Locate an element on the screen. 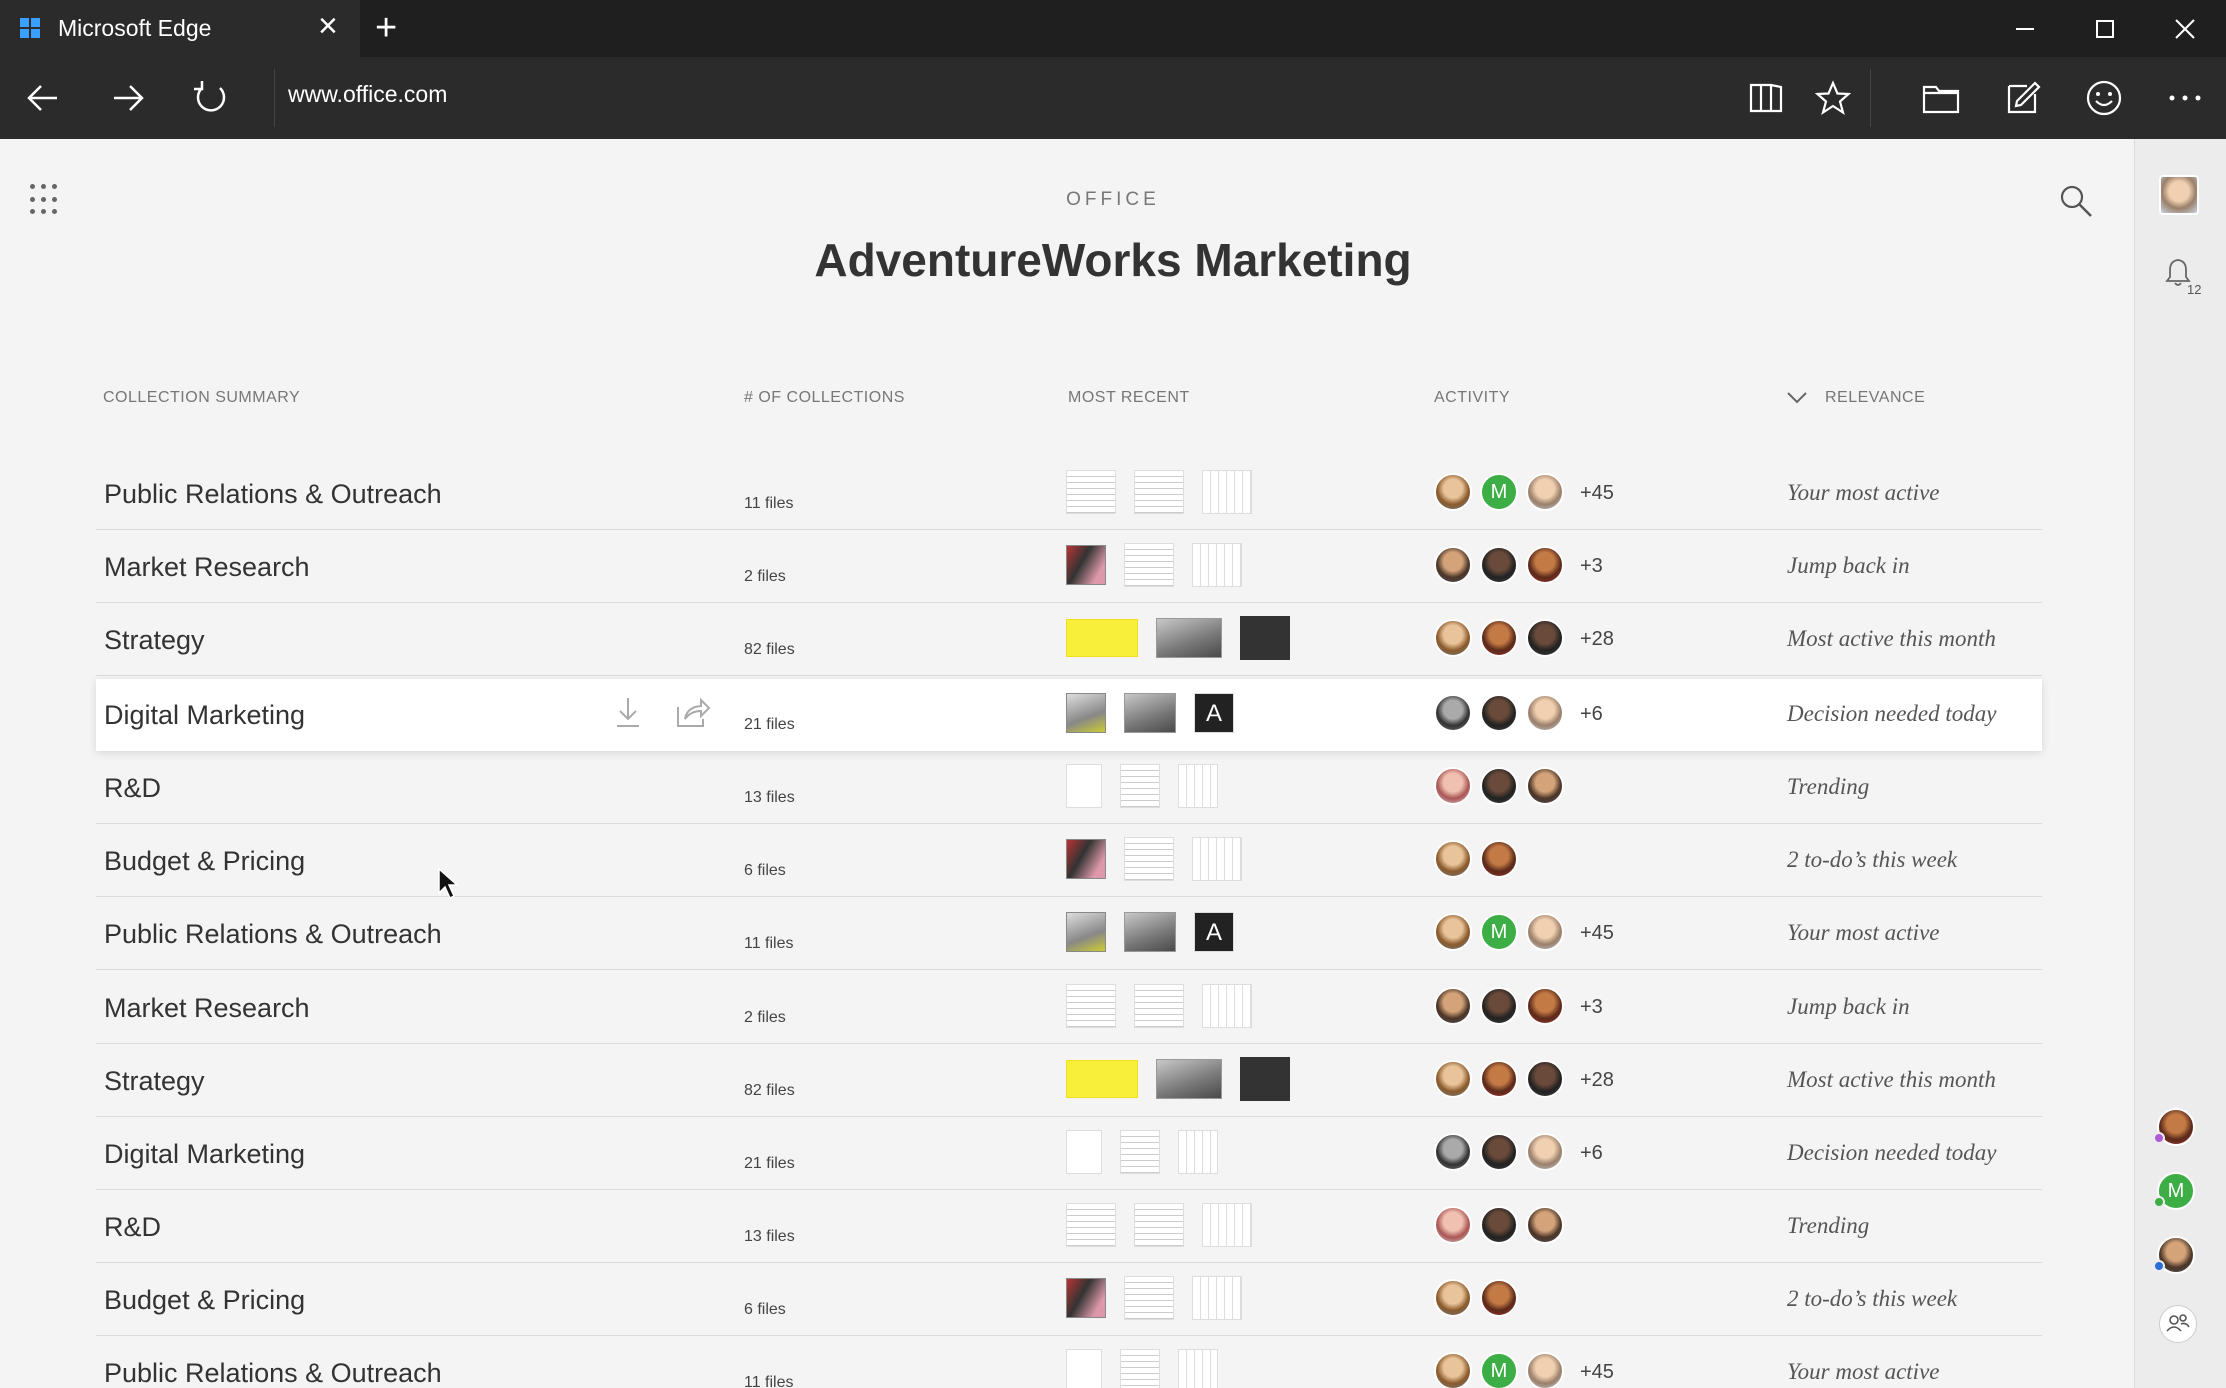  minimize-button is located at coordinates (2025, 28).